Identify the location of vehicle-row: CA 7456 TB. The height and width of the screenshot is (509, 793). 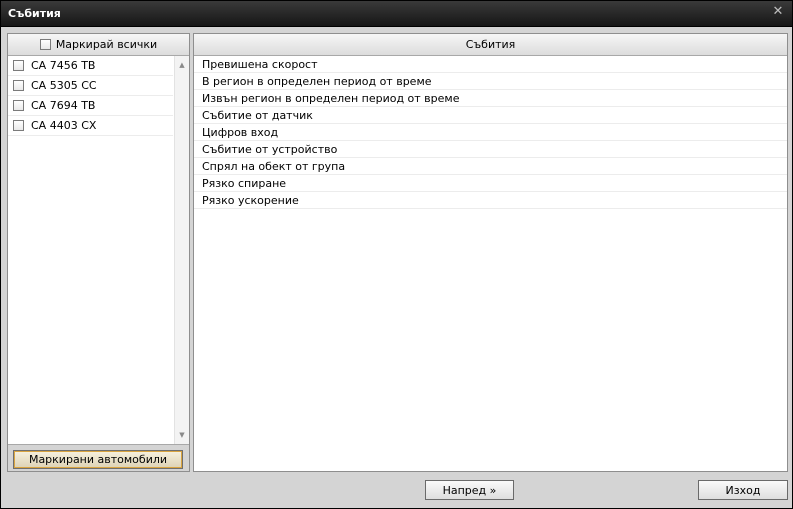
(90, 66).